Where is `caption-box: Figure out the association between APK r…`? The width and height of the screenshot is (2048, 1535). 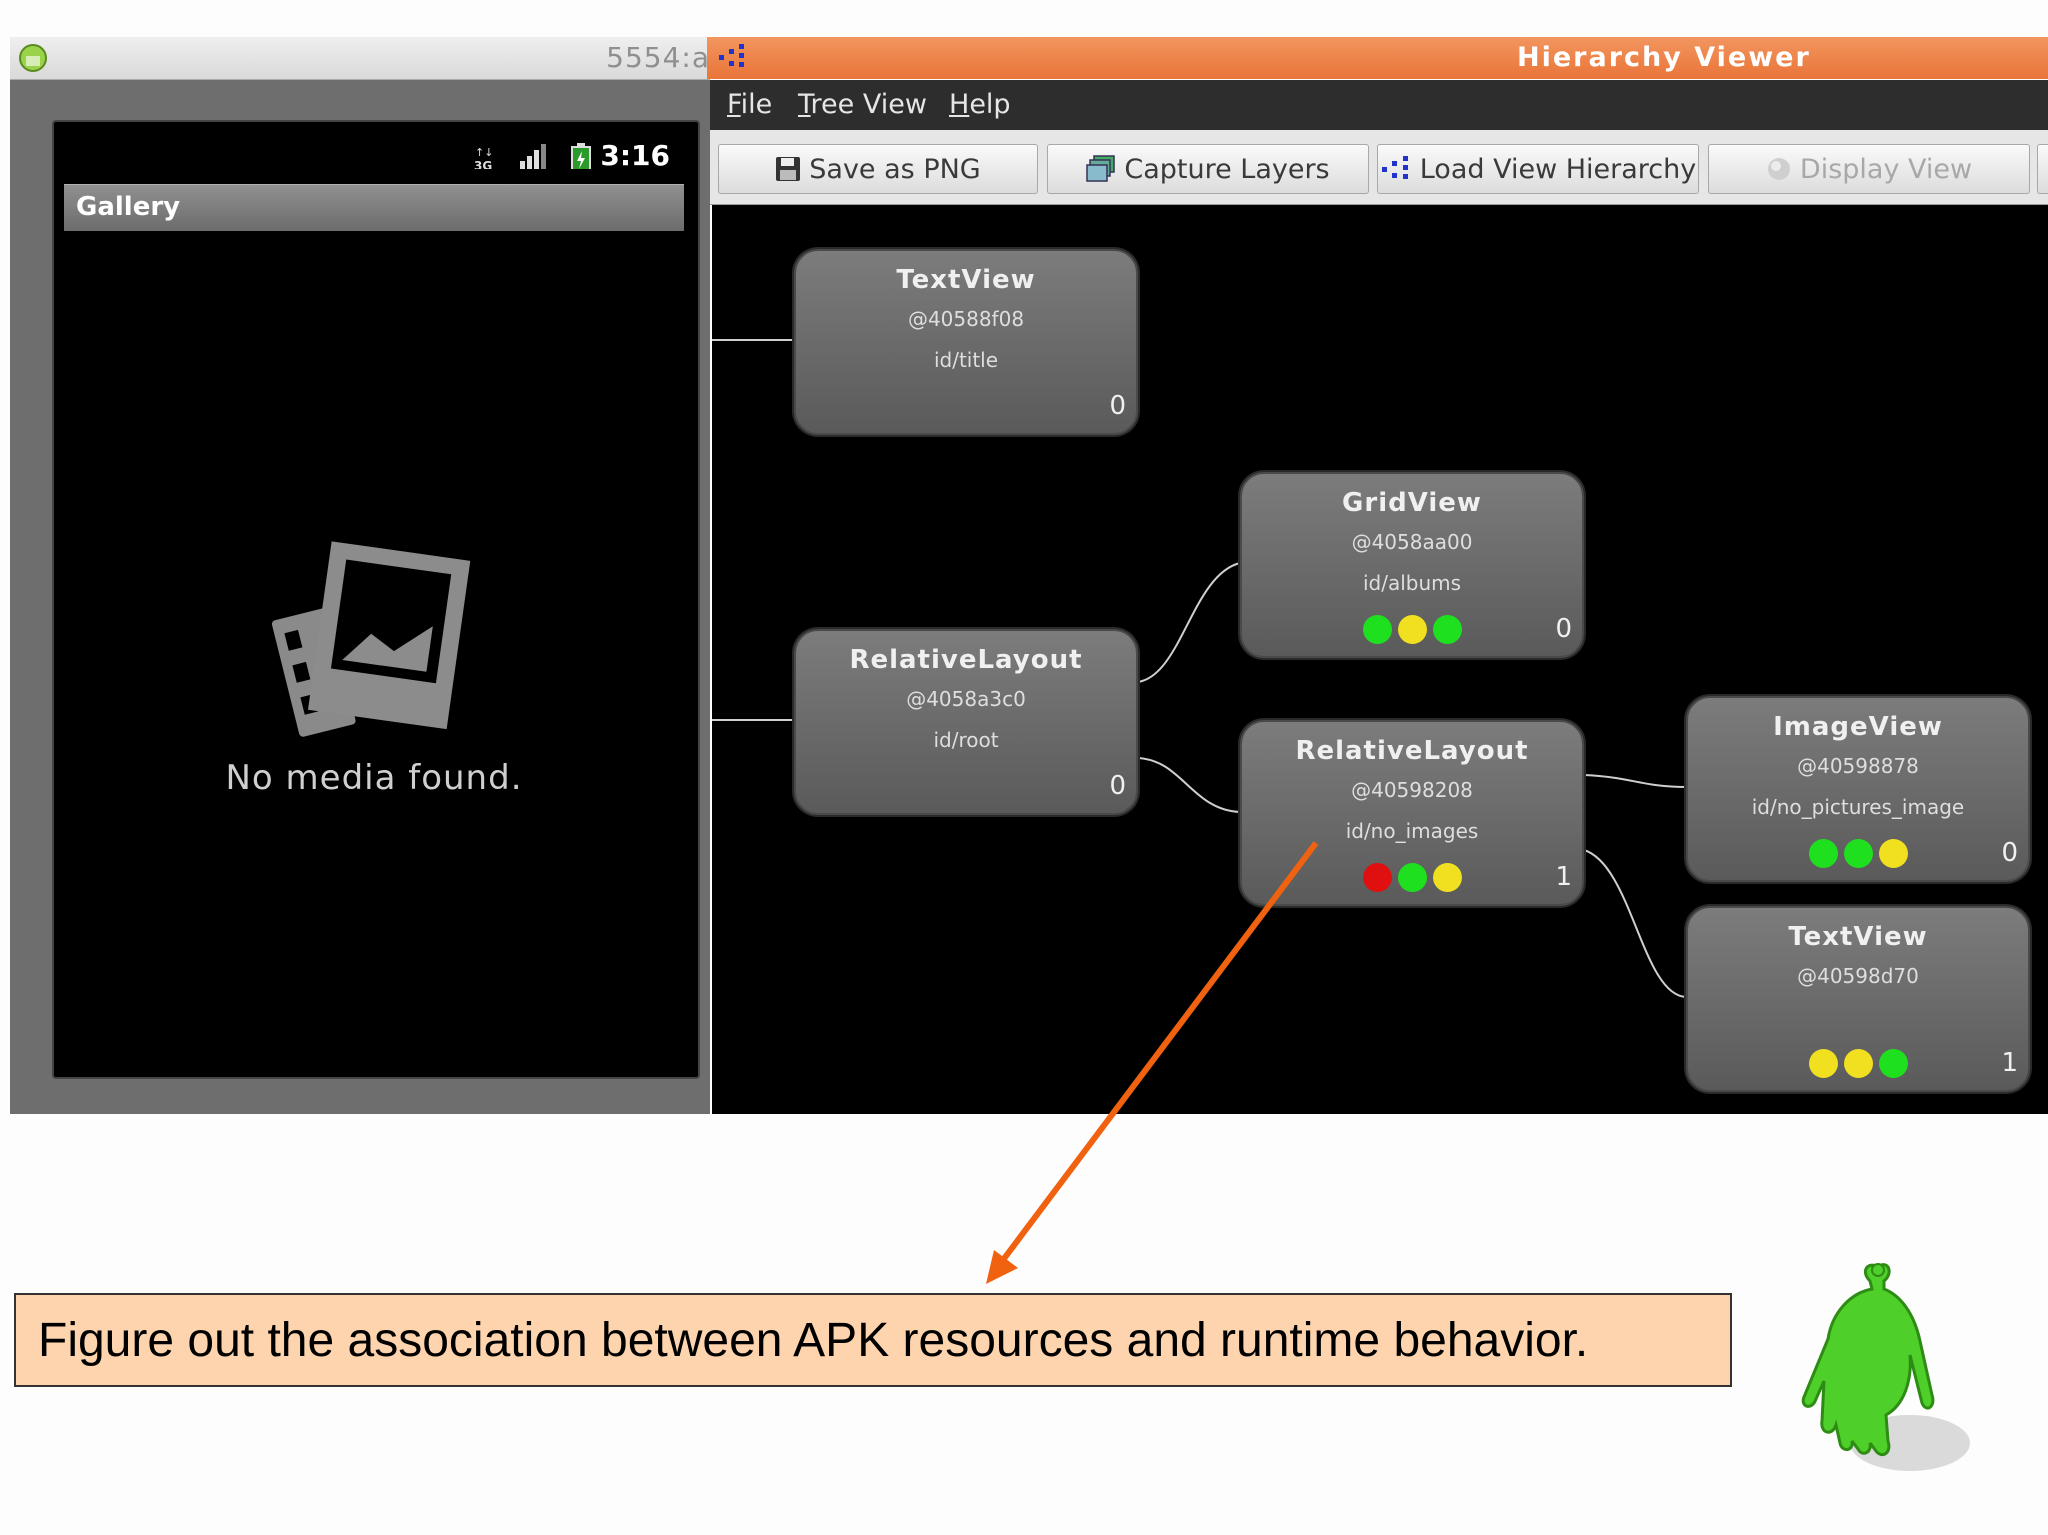
caption-box: Figure out the association between APK r… is located at coordinates (873, 1340).